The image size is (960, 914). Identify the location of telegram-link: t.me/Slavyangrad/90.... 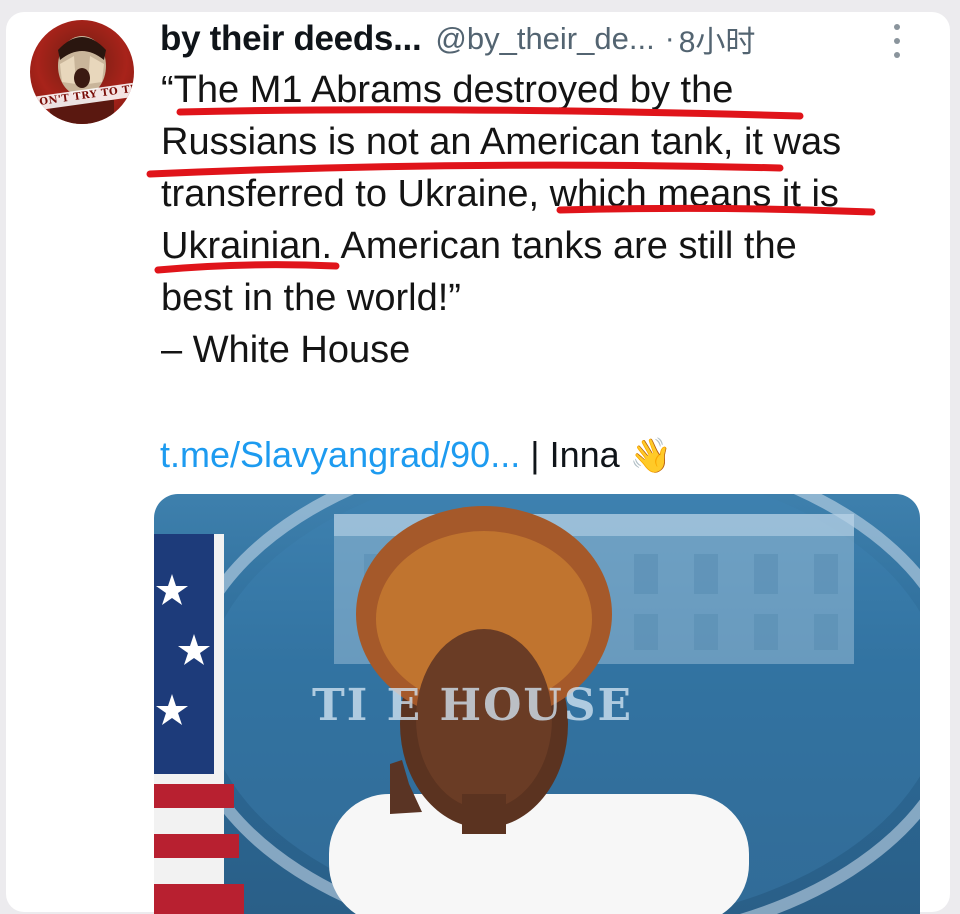
(340, 454).